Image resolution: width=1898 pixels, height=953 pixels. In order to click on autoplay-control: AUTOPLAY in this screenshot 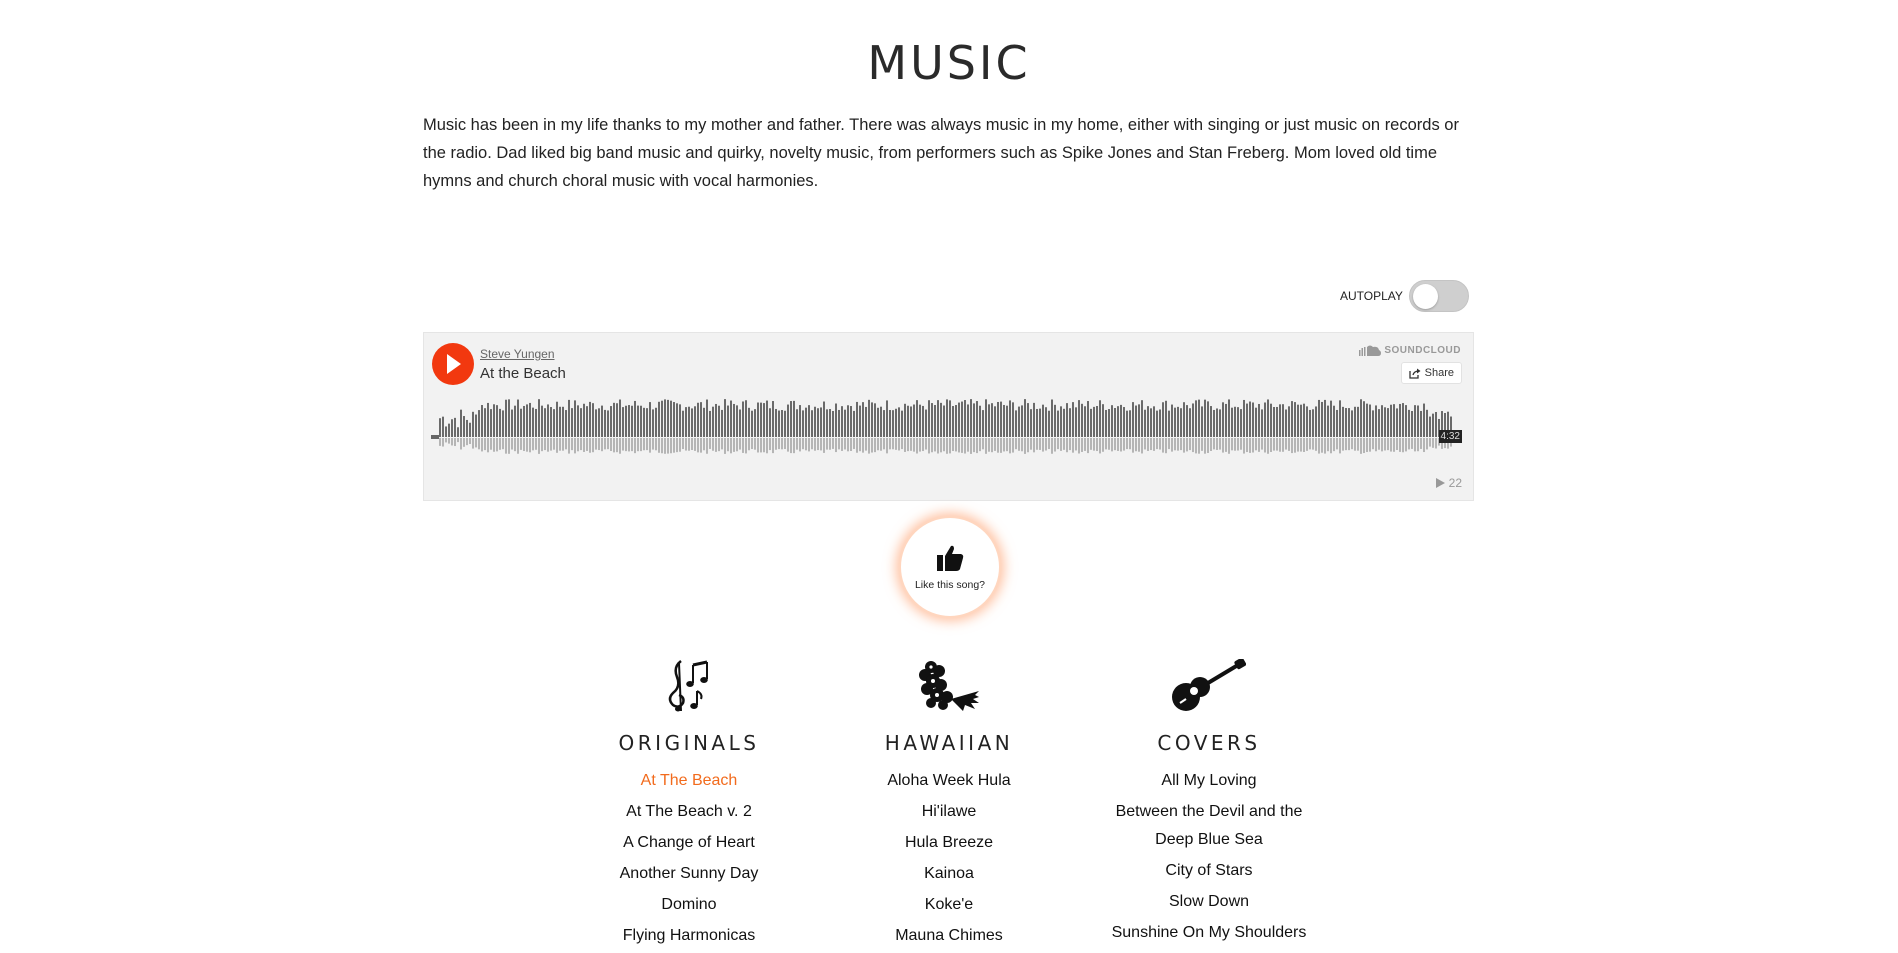, I will do `click(1404, 296)`.